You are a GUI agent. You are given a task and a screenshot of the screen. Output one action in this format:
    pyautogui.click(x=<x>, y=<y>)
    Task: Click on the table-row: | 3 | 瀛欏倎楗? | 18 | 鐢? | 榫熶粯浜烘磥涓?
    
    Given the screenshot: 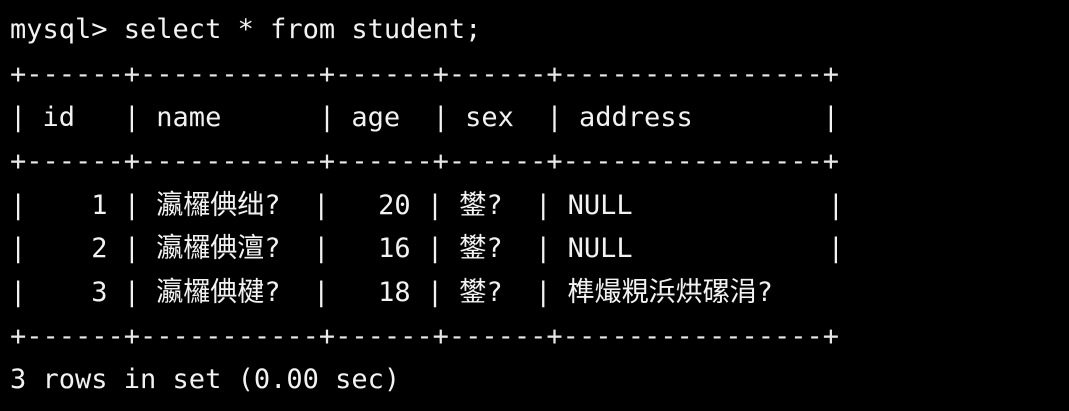 What is the action you would take?
    pyautogui.click(x=391, y=292)
    